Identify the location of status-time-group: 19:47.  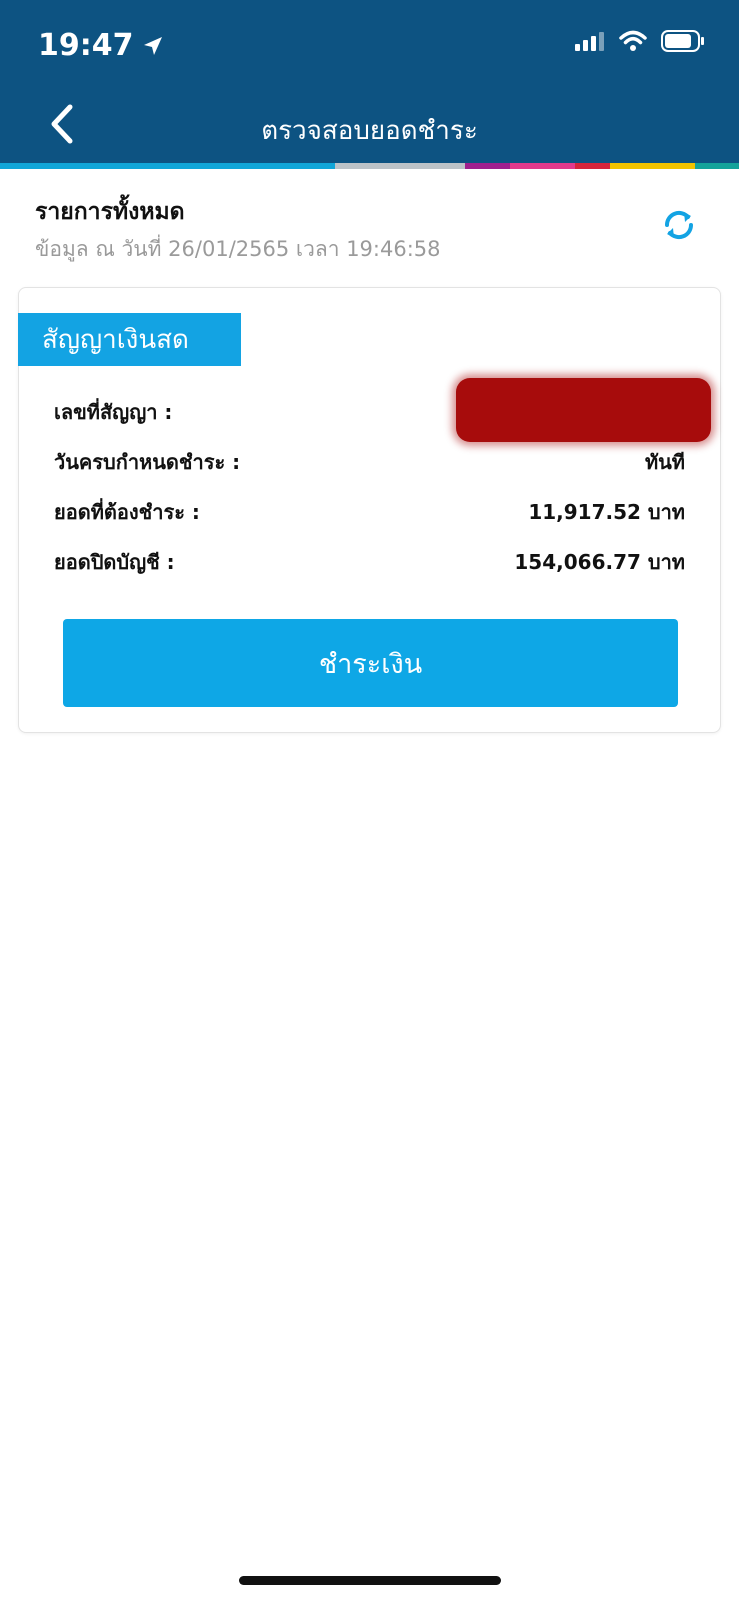
(101, 45).